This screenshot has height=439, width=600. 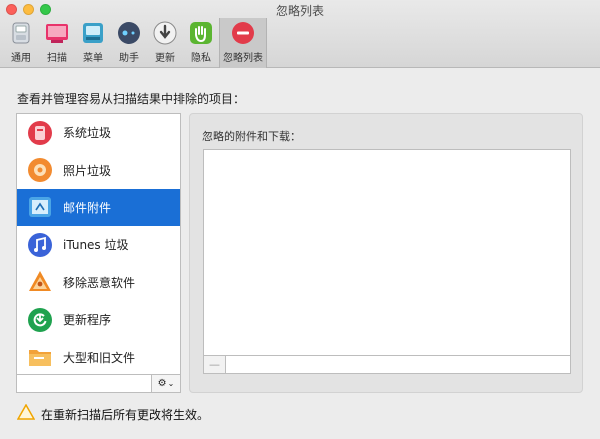 I want to click on list-item-label: 邮件附件, so click(x=87, y=207).